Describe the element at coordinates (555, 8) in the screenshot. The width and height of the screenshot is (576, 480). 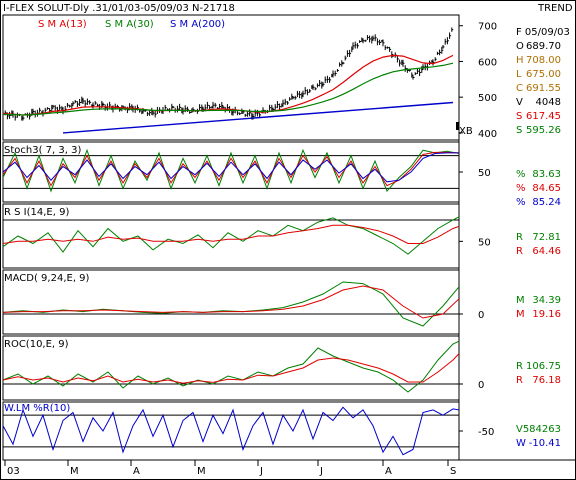
I see `trend-label: TREND` at that location.